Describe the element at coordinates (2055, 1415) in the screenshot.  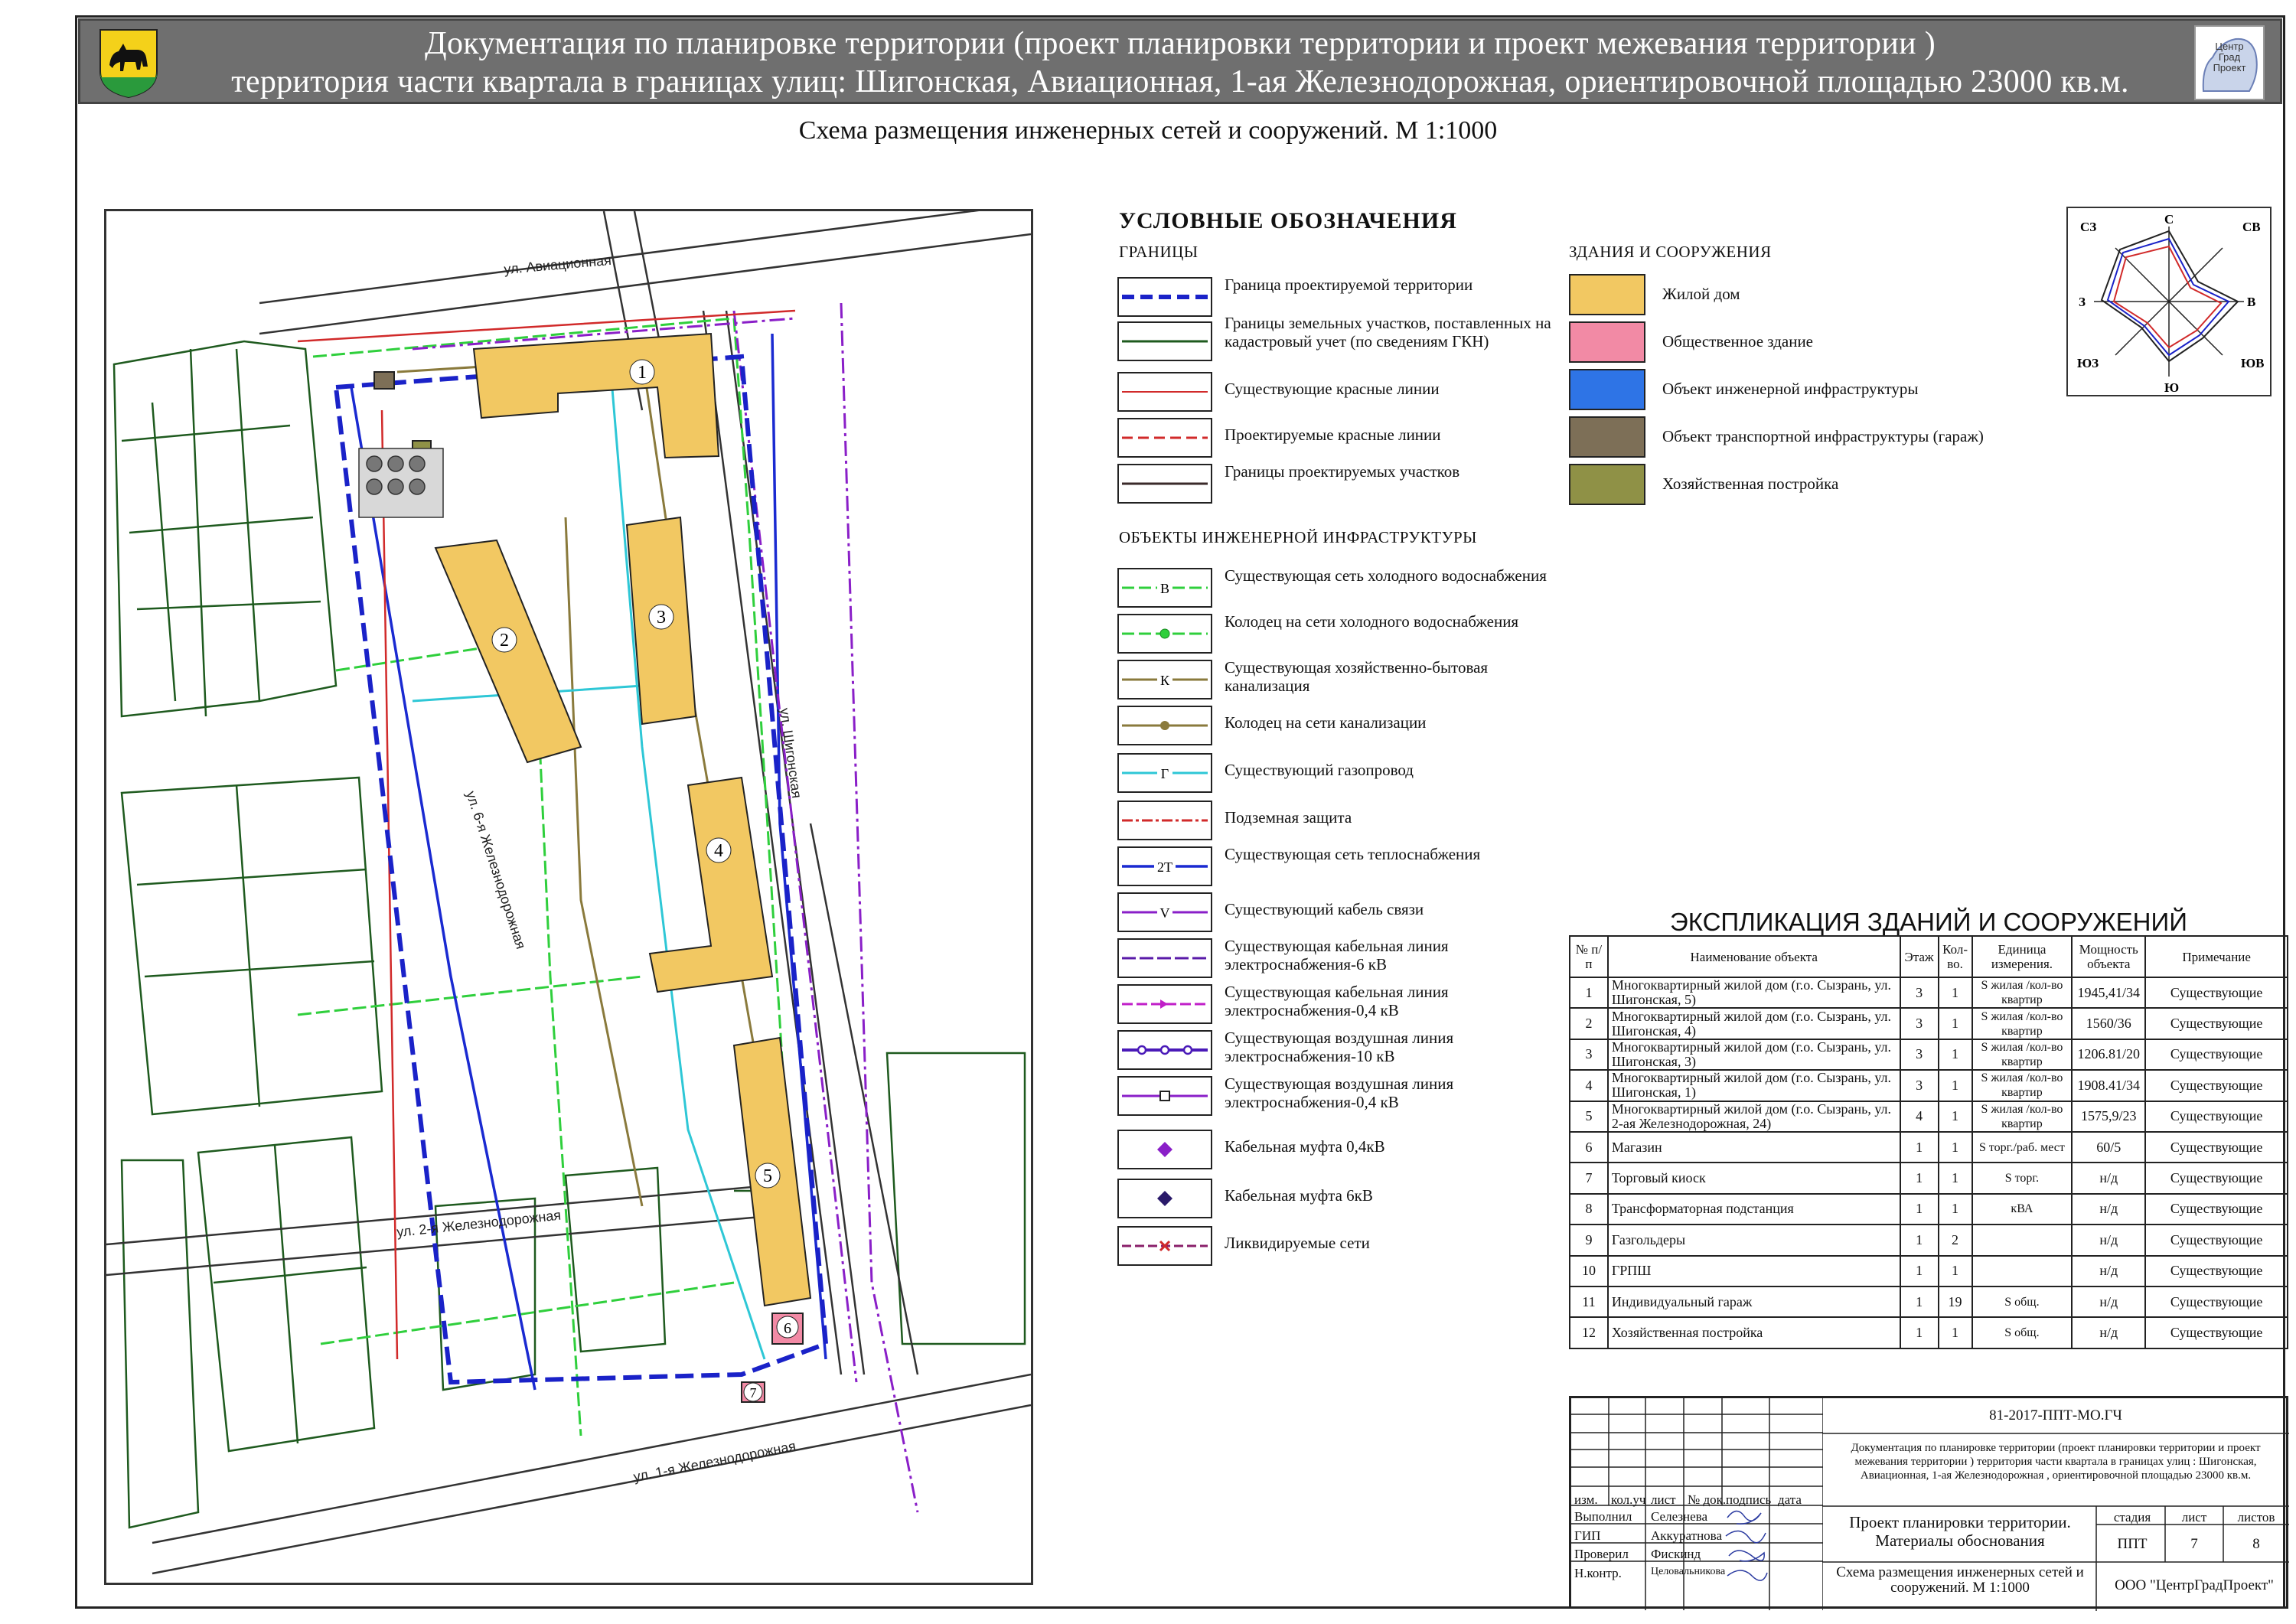
I see `stamp-document-code: 81-2017-ППТ-МО.ГЧ` at that location.